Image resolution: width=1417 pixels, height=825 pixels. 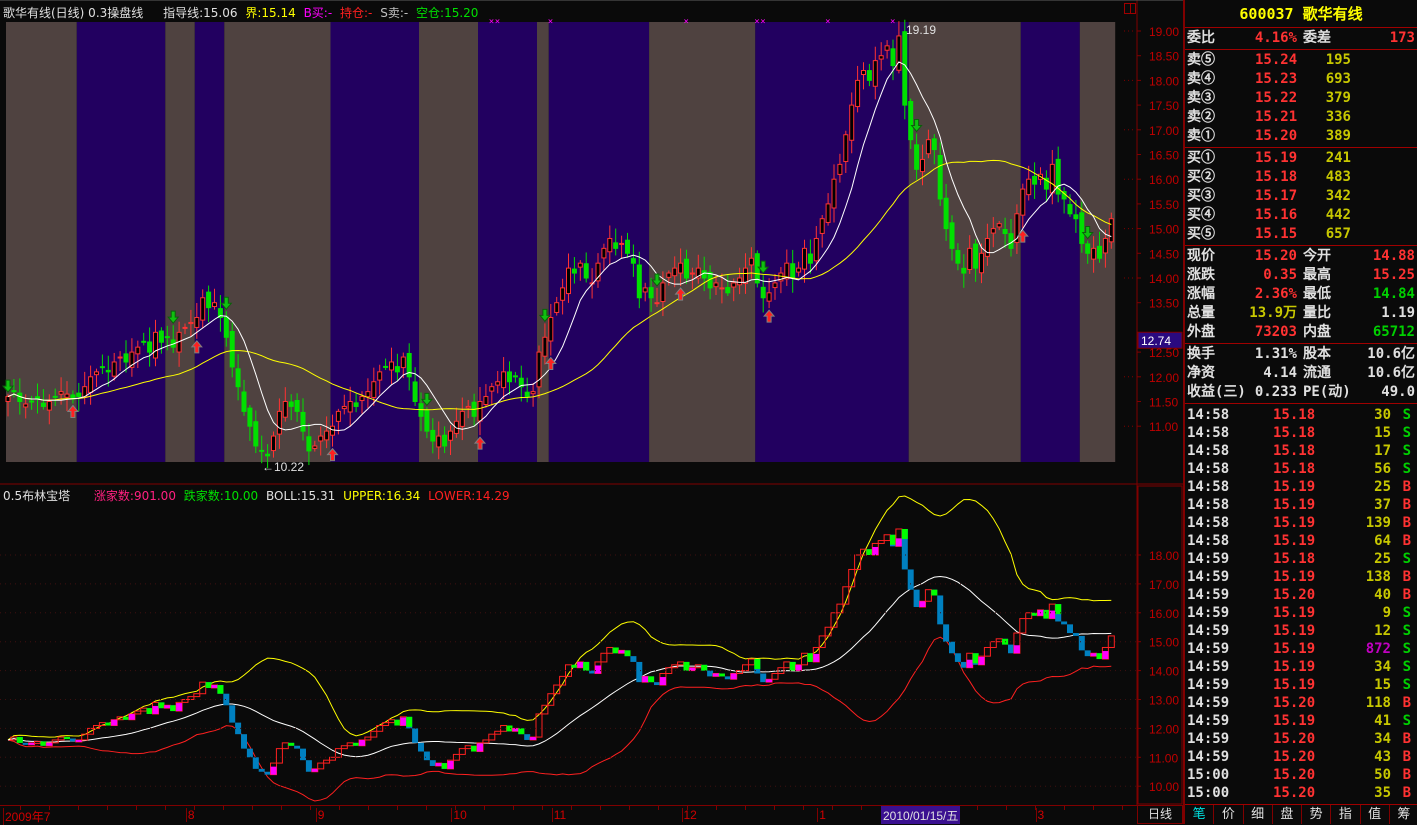 I want to click on tick-price: 15.20, so click(x=1294, y=757).